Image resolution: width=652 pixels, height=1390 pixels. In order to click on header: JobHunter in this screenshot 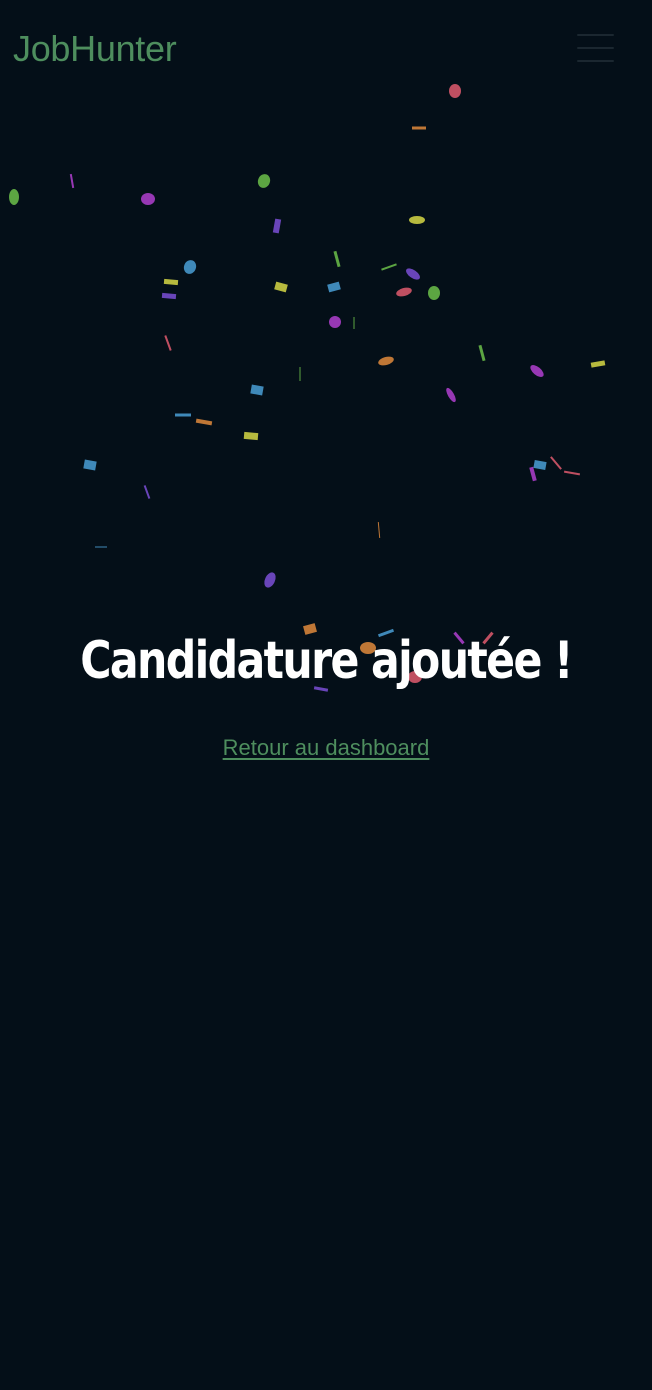, I will do `click(326, 48)`.